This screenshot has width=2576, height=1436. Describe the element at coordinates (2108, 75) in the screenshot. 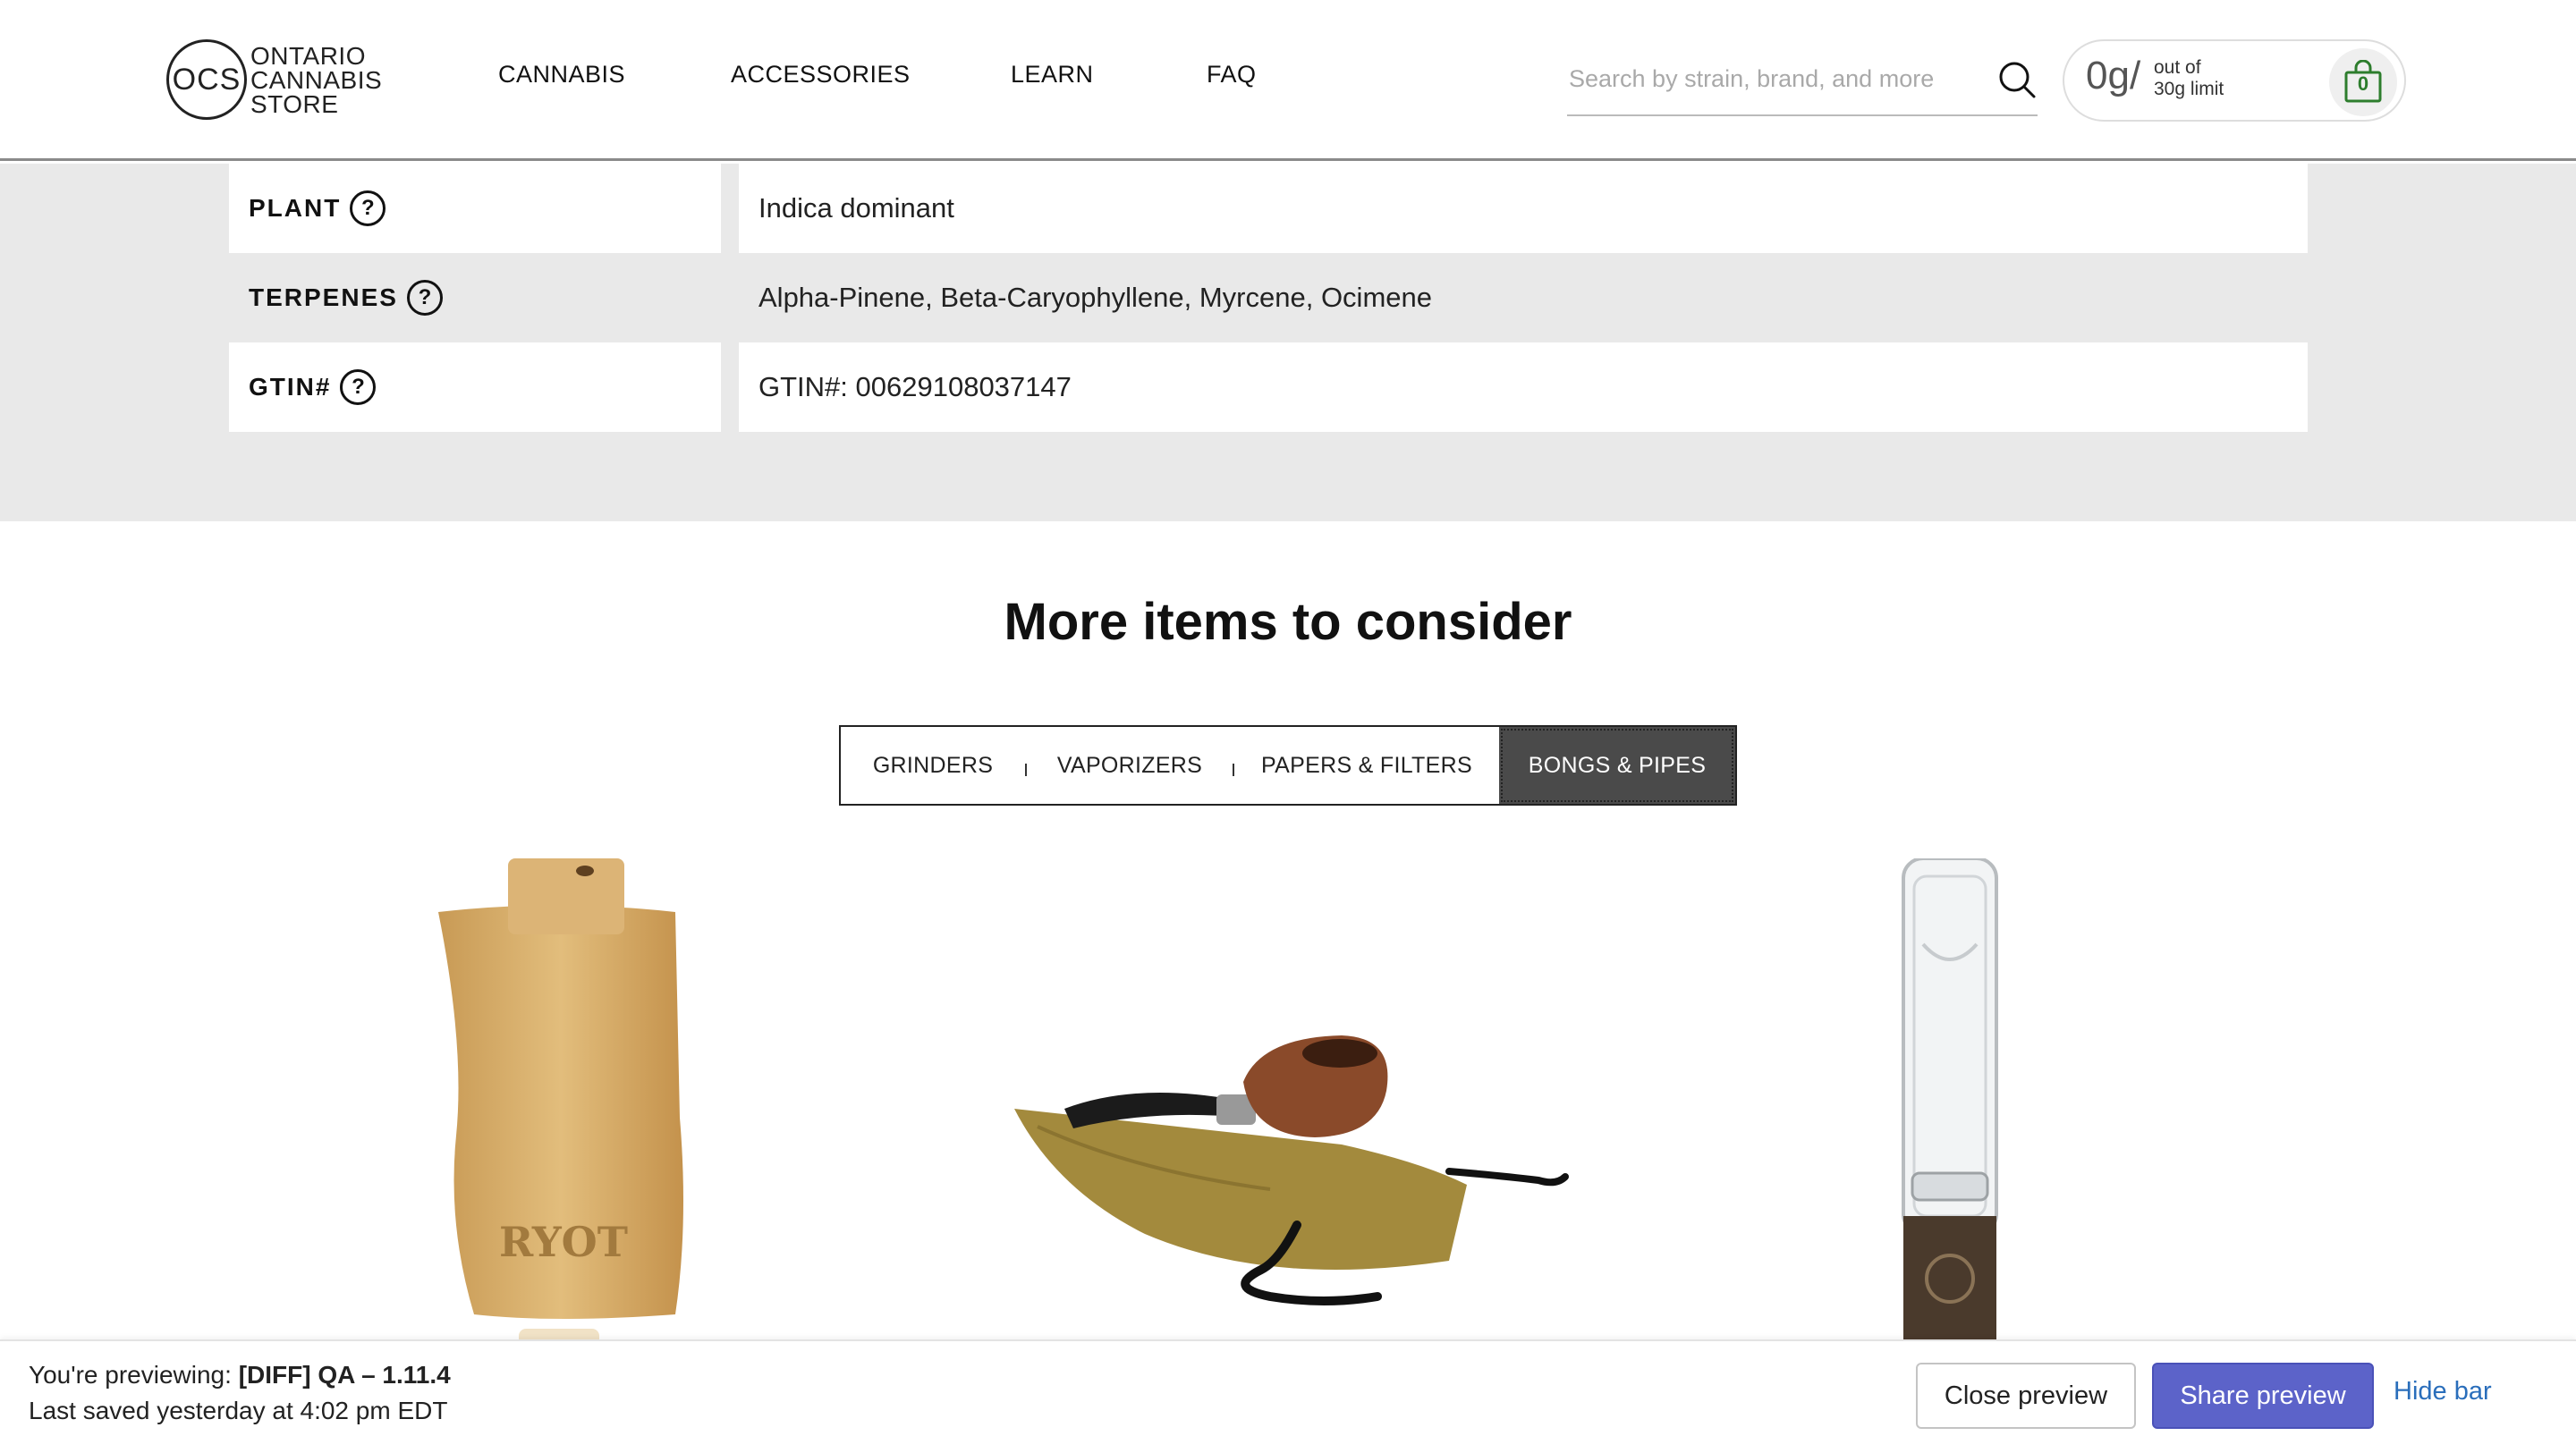

I see `limit-amount-value: 0g` at that location.